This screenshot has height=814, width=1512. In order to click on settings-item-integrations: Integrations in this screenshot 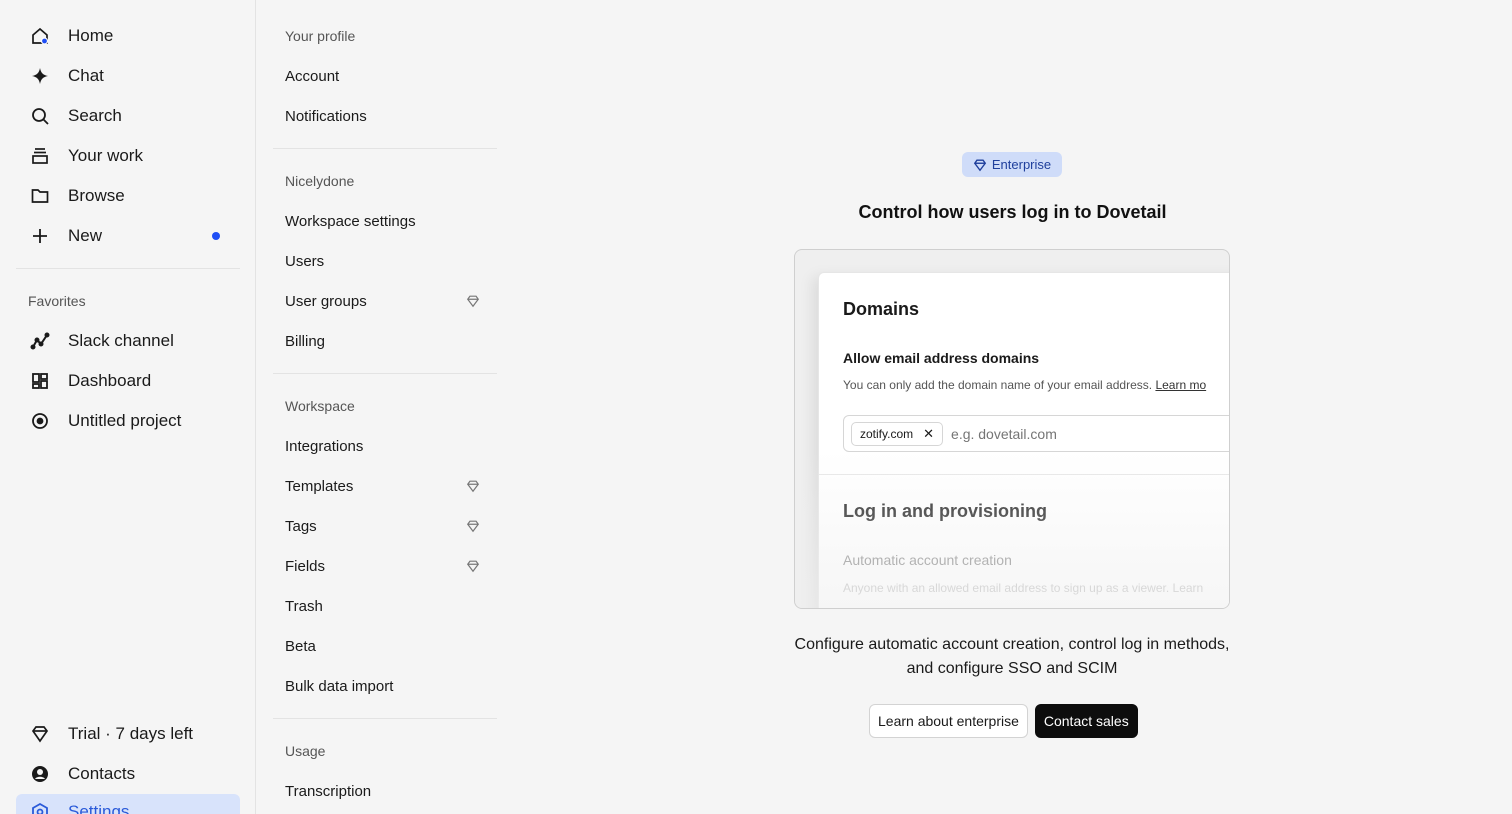, I will do `click(385, 446)`.